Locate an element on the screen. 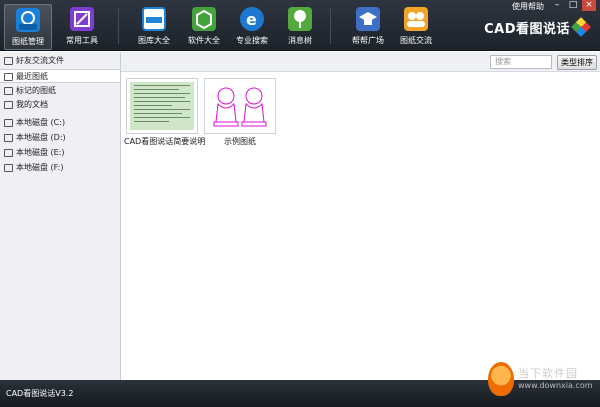 Image resolution: width=600 pixels, height=407 pixels. documents-icon is located at coordinates (8, 105).